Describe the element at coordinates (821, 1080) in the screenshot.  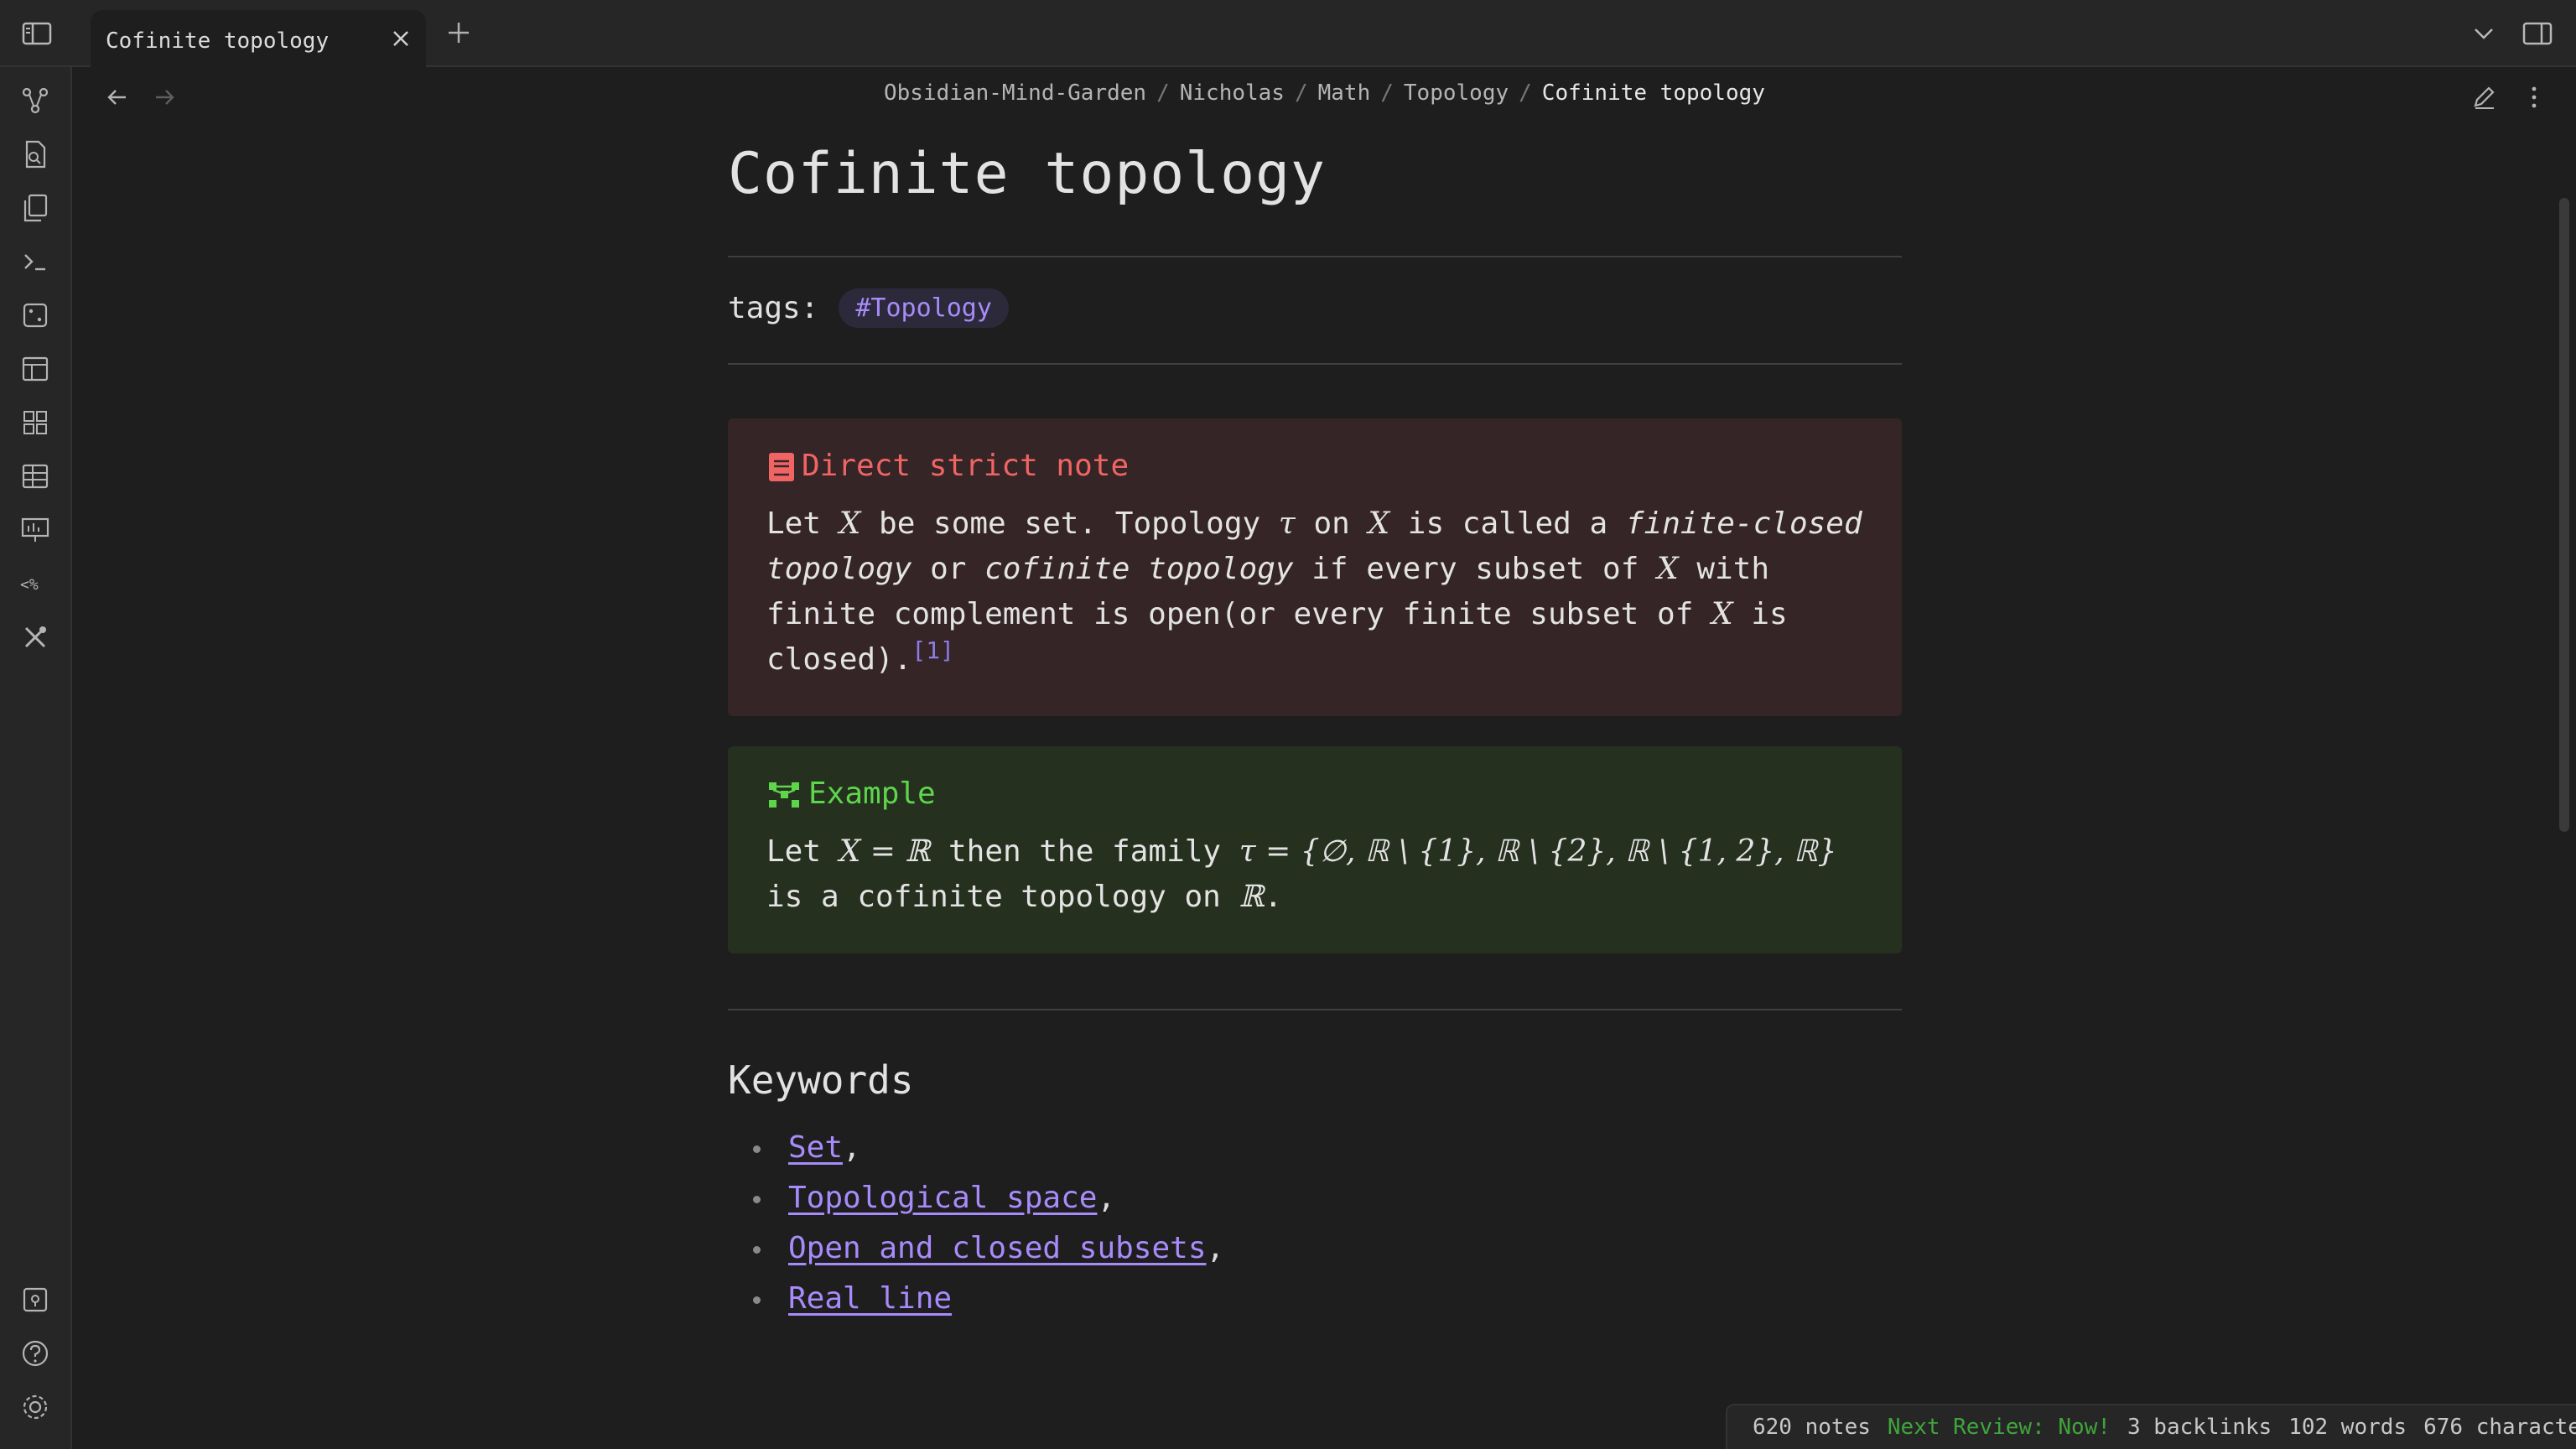
I see `keywords-heading: Keywords` at that location.